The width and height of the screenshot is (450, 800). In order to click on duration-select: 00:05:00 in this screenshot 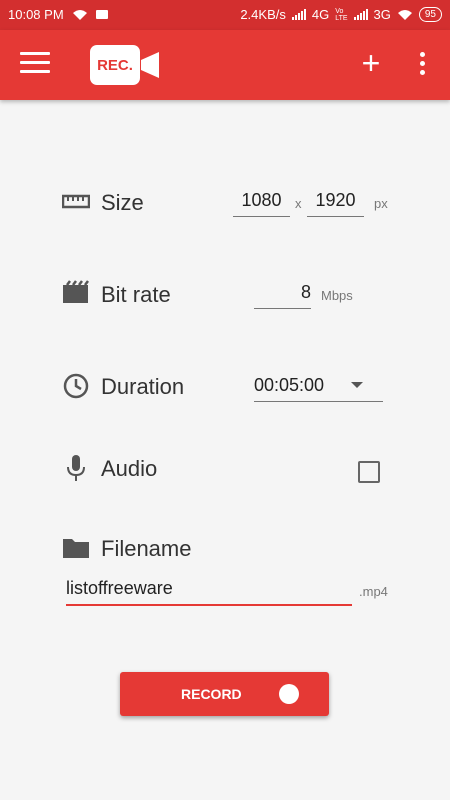, I will do `click(318, 387)`.